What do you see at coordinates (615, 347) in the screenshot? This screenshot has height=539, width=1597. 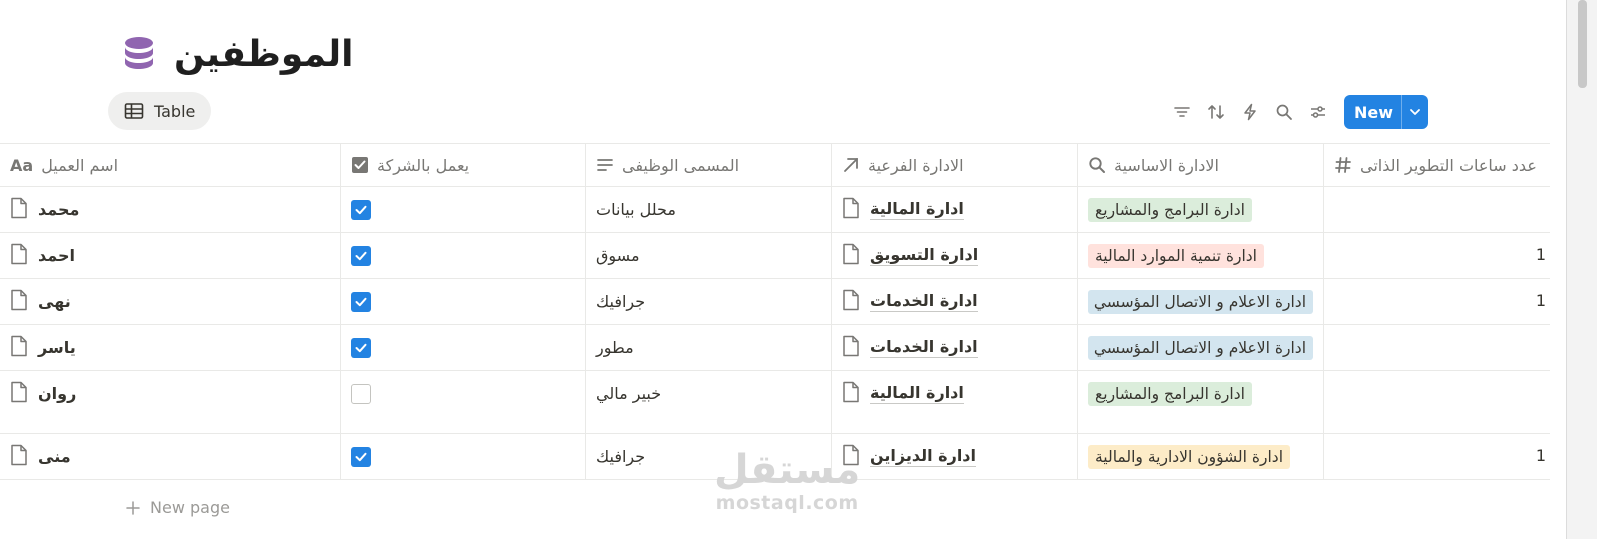 I see `job-title: مطور` at bounding box center [615, 347].